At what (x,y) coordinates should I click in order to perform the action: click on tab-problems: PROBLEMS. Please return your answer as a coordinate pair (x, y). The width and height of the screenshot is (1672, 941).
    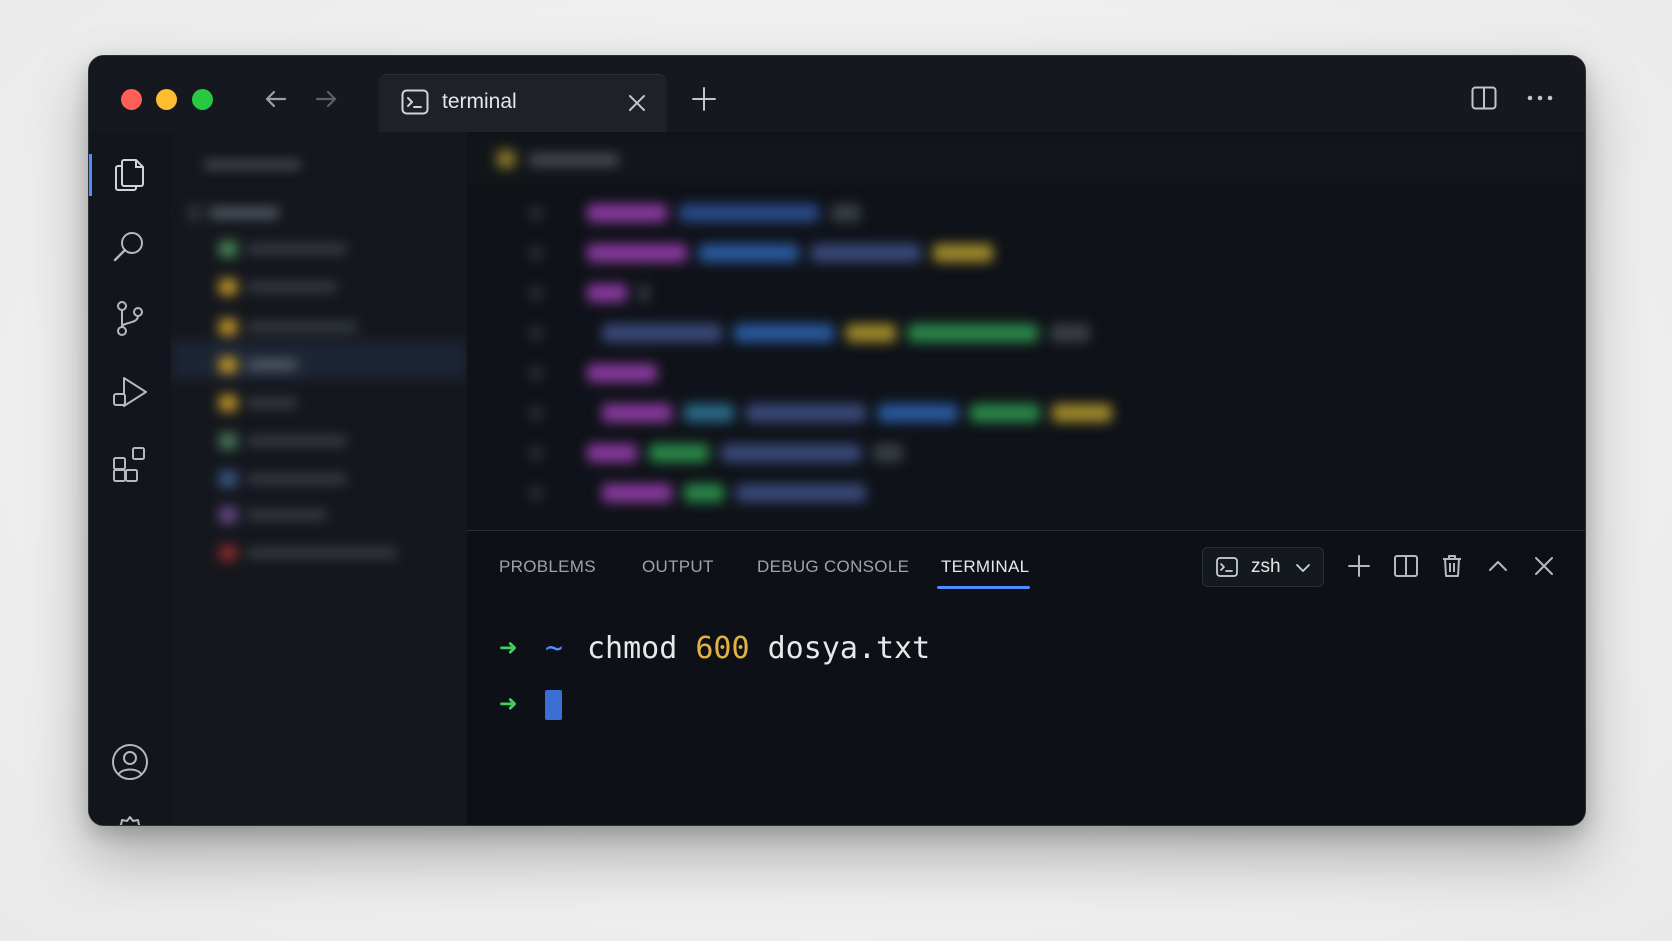
    Looking at the image, I should click on (547, 567).